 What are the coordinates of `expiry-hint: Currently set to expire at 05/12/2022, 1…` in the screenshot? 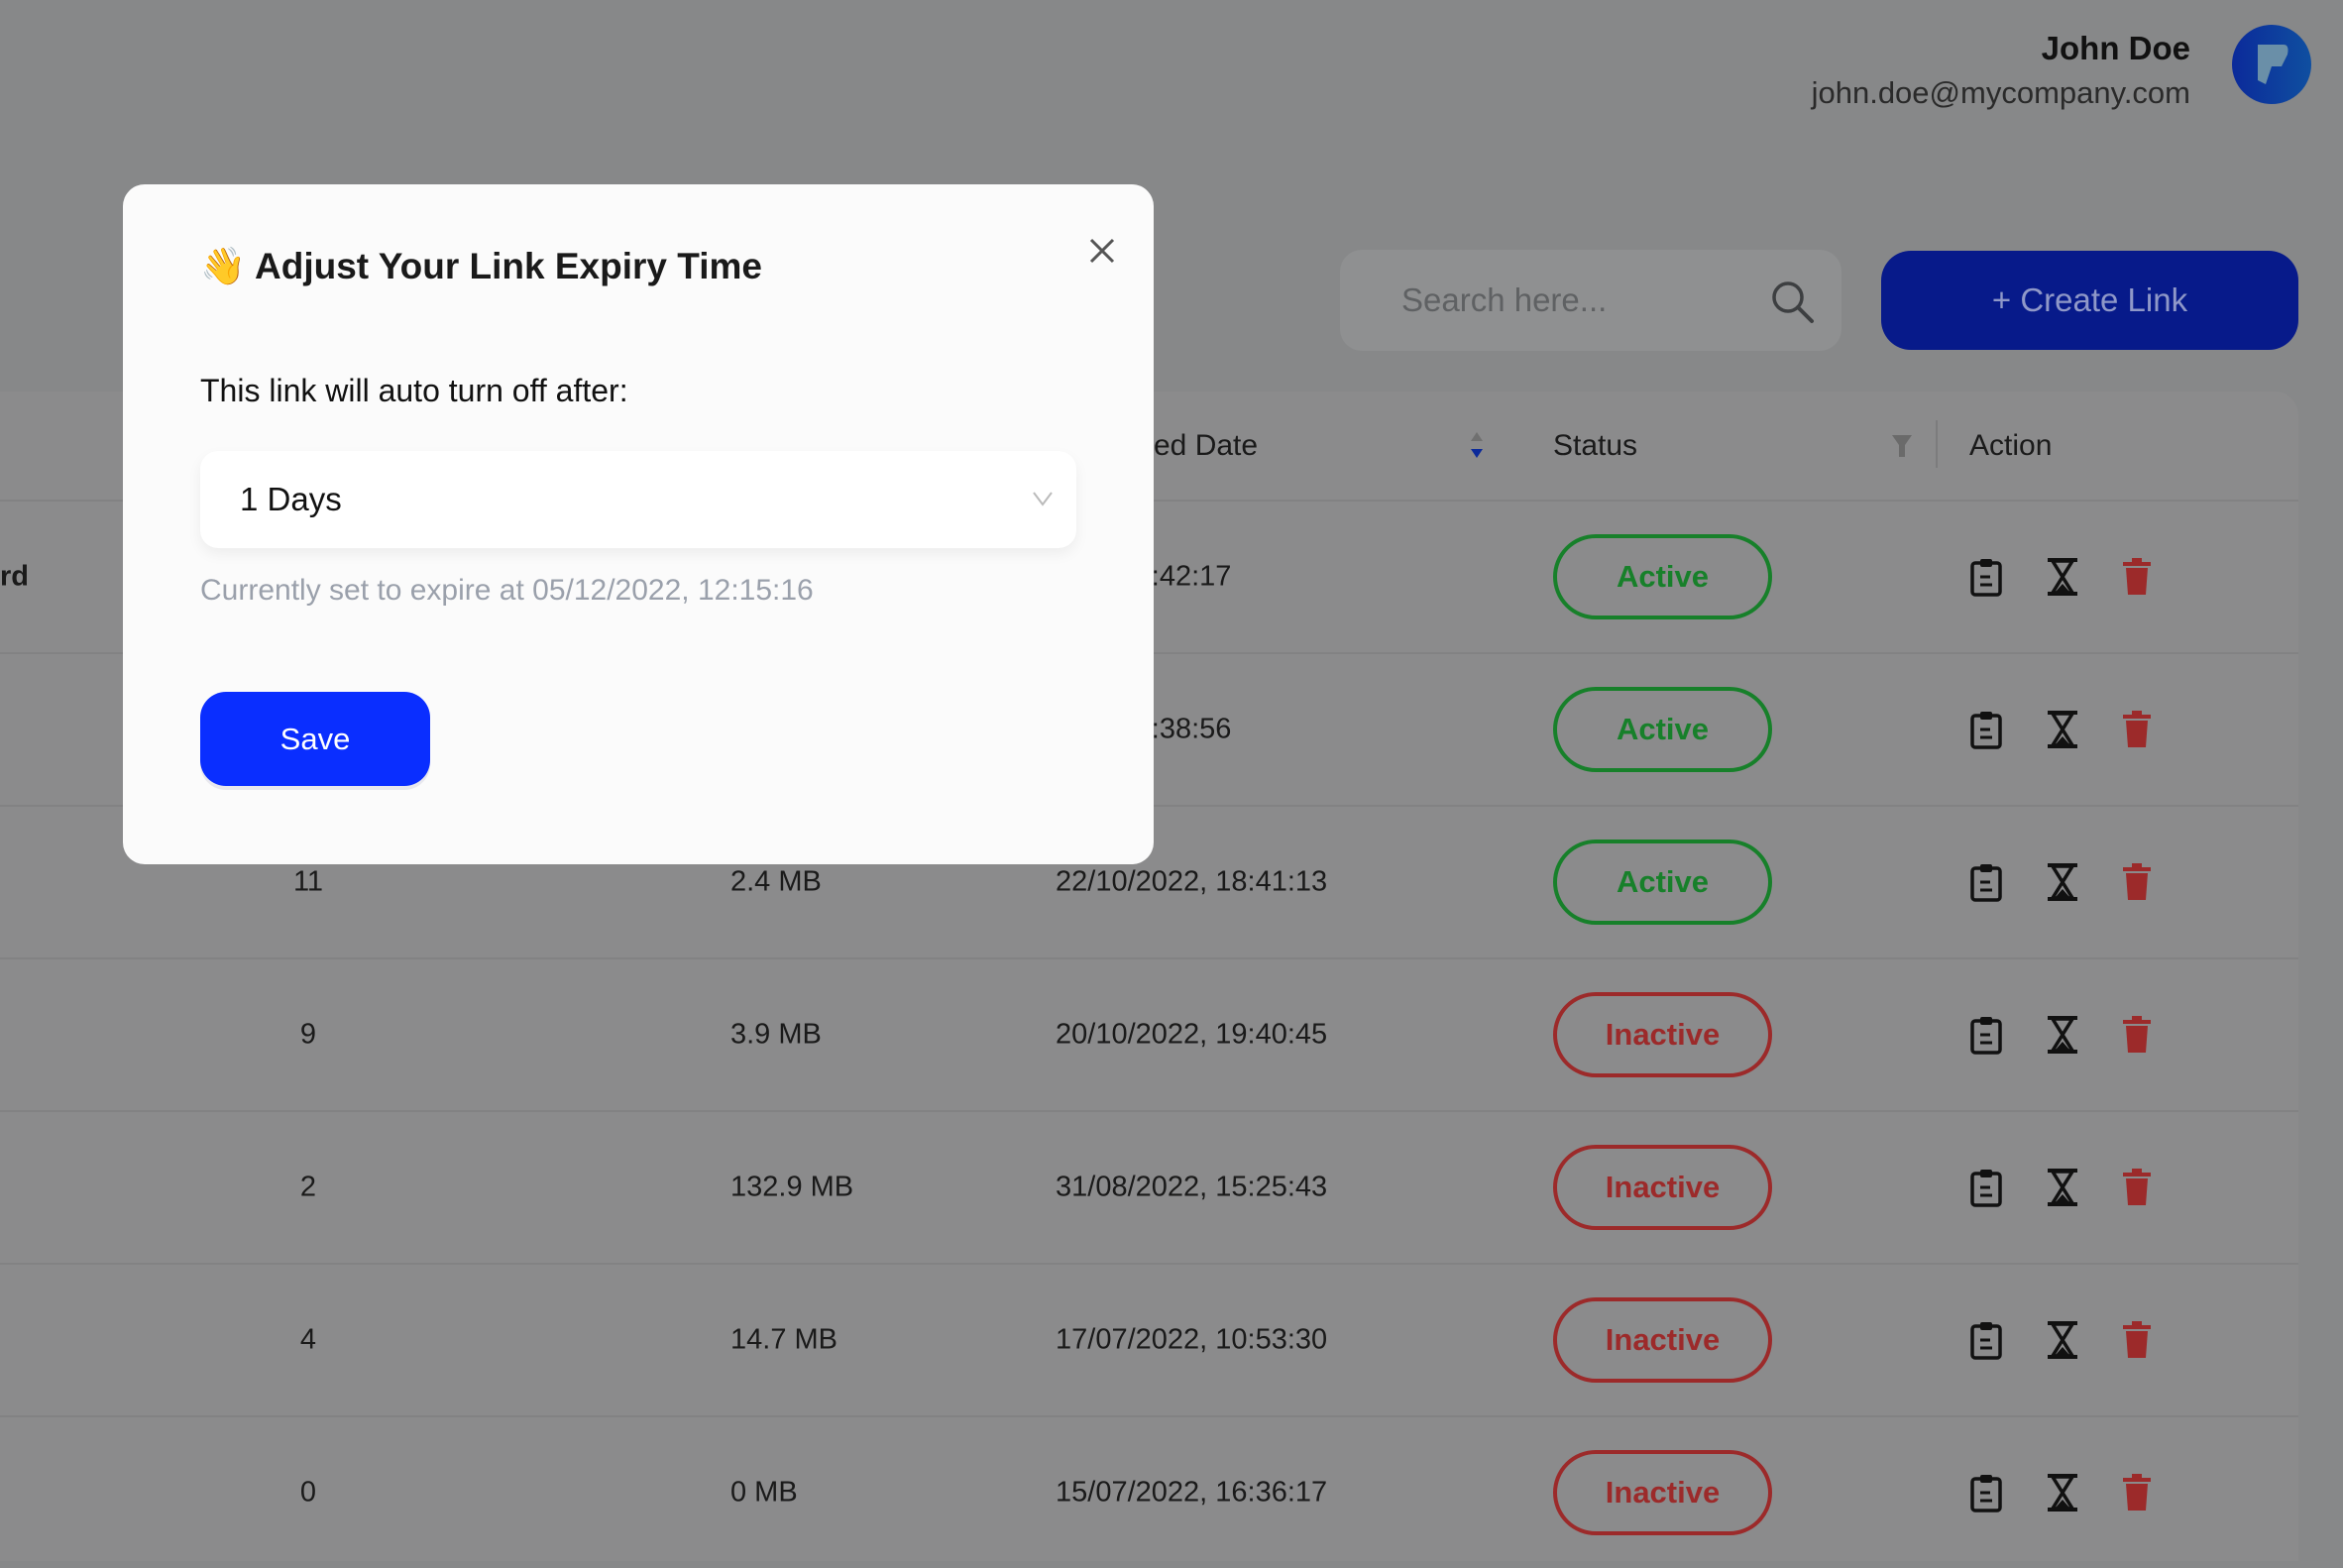 It's located at (507, 590).